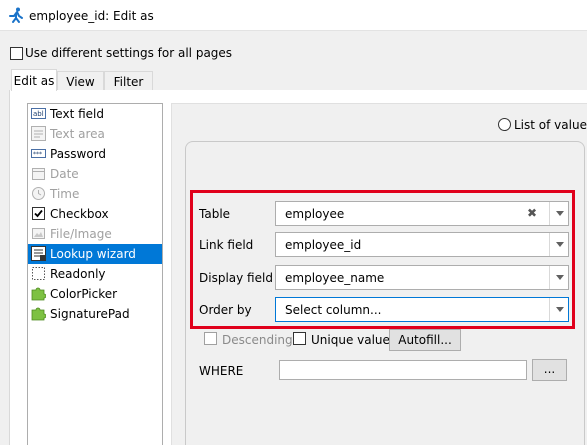 The image size is (587, 445). Describe the element at coordinates (81, 234) in the screenshot. I see `list-item-label: File/Image` at that location.